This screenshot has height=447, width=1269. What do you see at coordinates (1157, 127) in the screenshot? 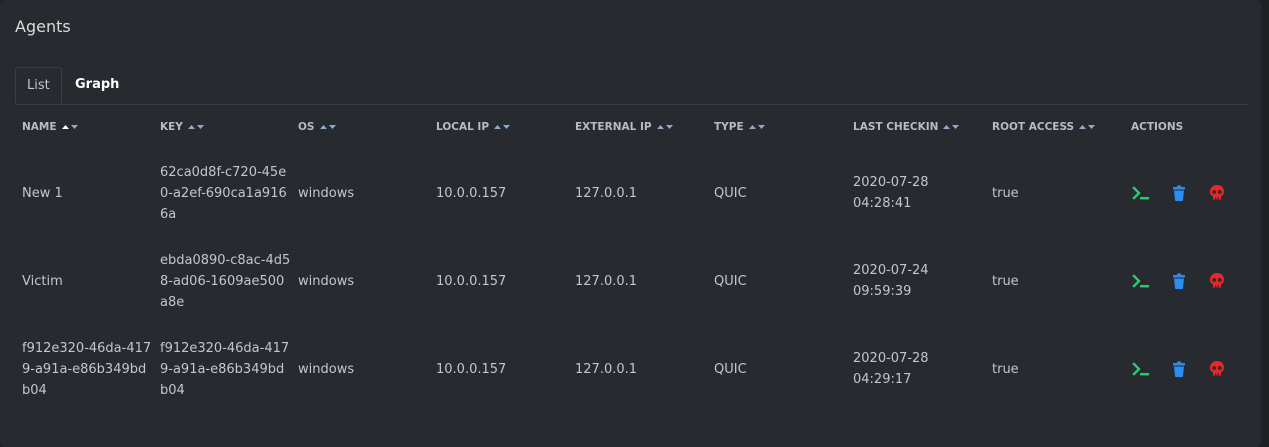
I see `column-header-actions: ACTIONS` at bounding box center [1157, 127].